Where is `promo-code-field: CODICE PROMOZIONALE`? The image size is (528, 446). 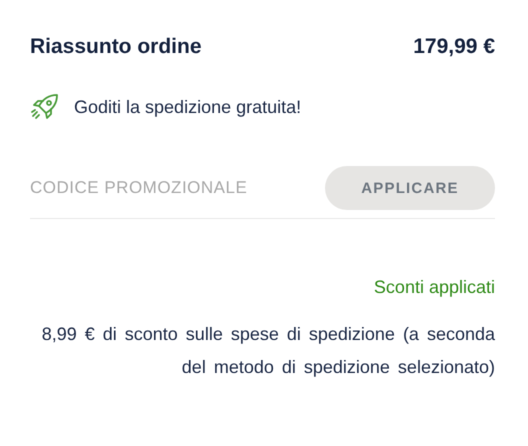 promo-code-field: CODICE PROMOZIONALE is located at coordinates (170, 188).